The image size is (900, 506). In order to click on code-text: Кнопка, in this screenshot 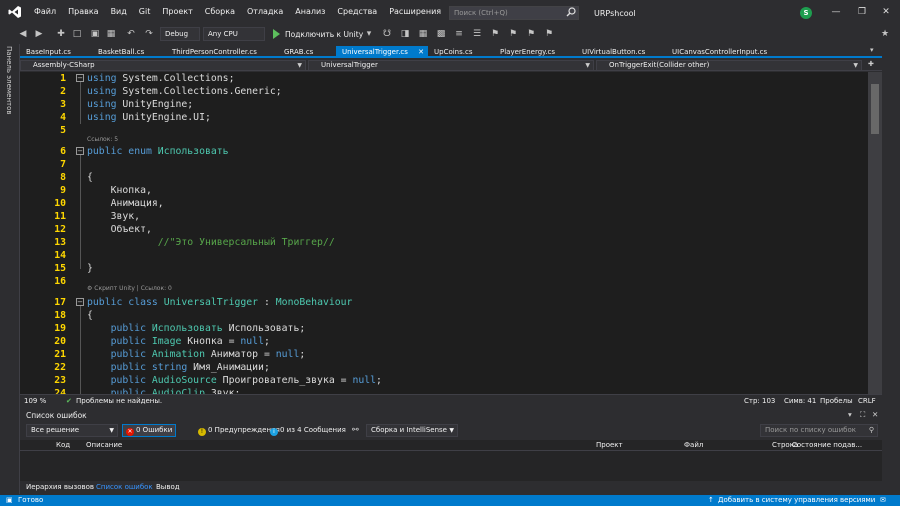, I will do `click(119, 190)`.